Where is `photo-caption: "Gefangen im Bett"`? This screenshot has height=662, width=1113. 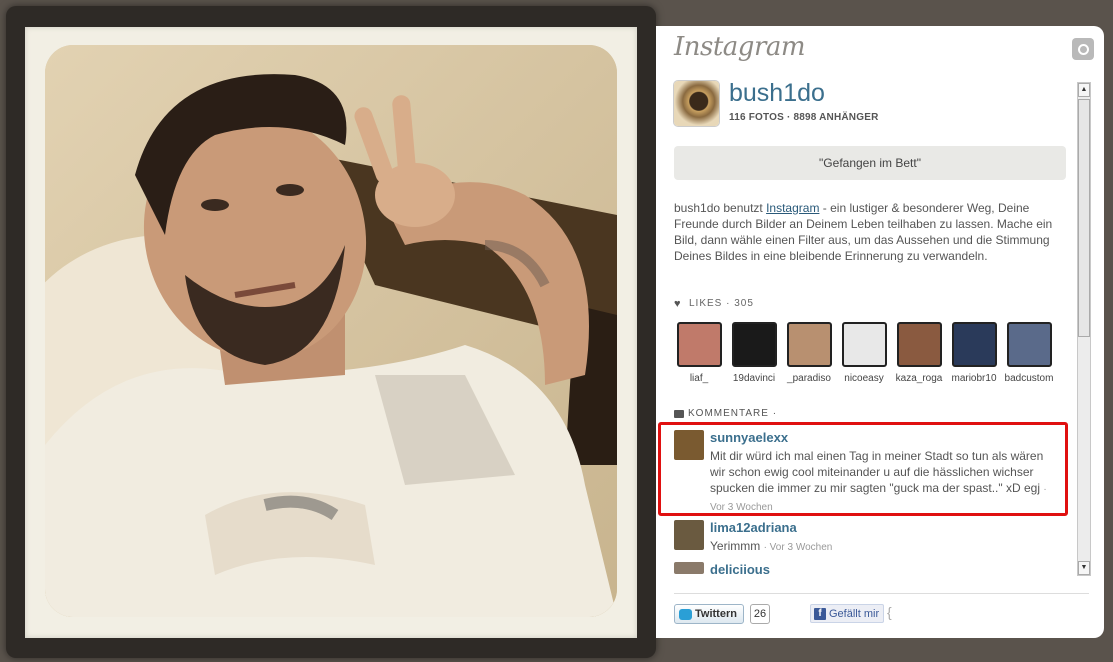
photo-caption: "Gefangen im Bett" is located at coordinates (870, 163).